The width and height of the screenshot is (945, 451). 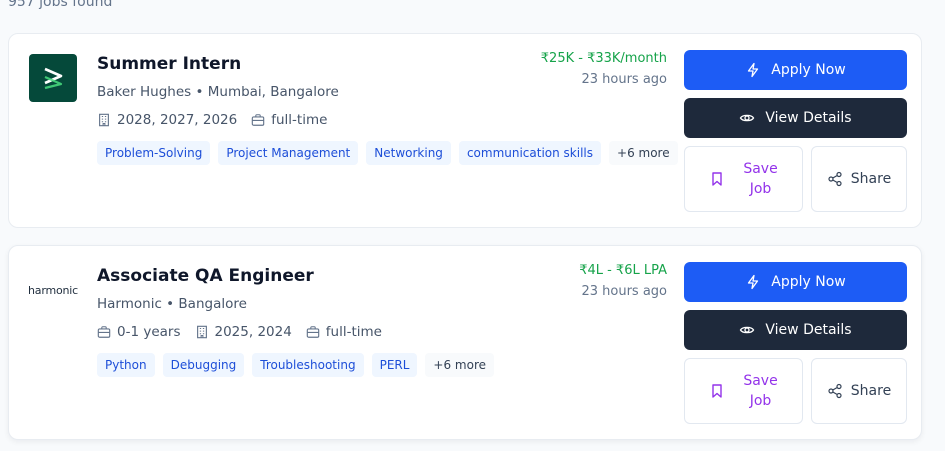 I want to click on skill-tag: PERL, so click(x=394, y=365).